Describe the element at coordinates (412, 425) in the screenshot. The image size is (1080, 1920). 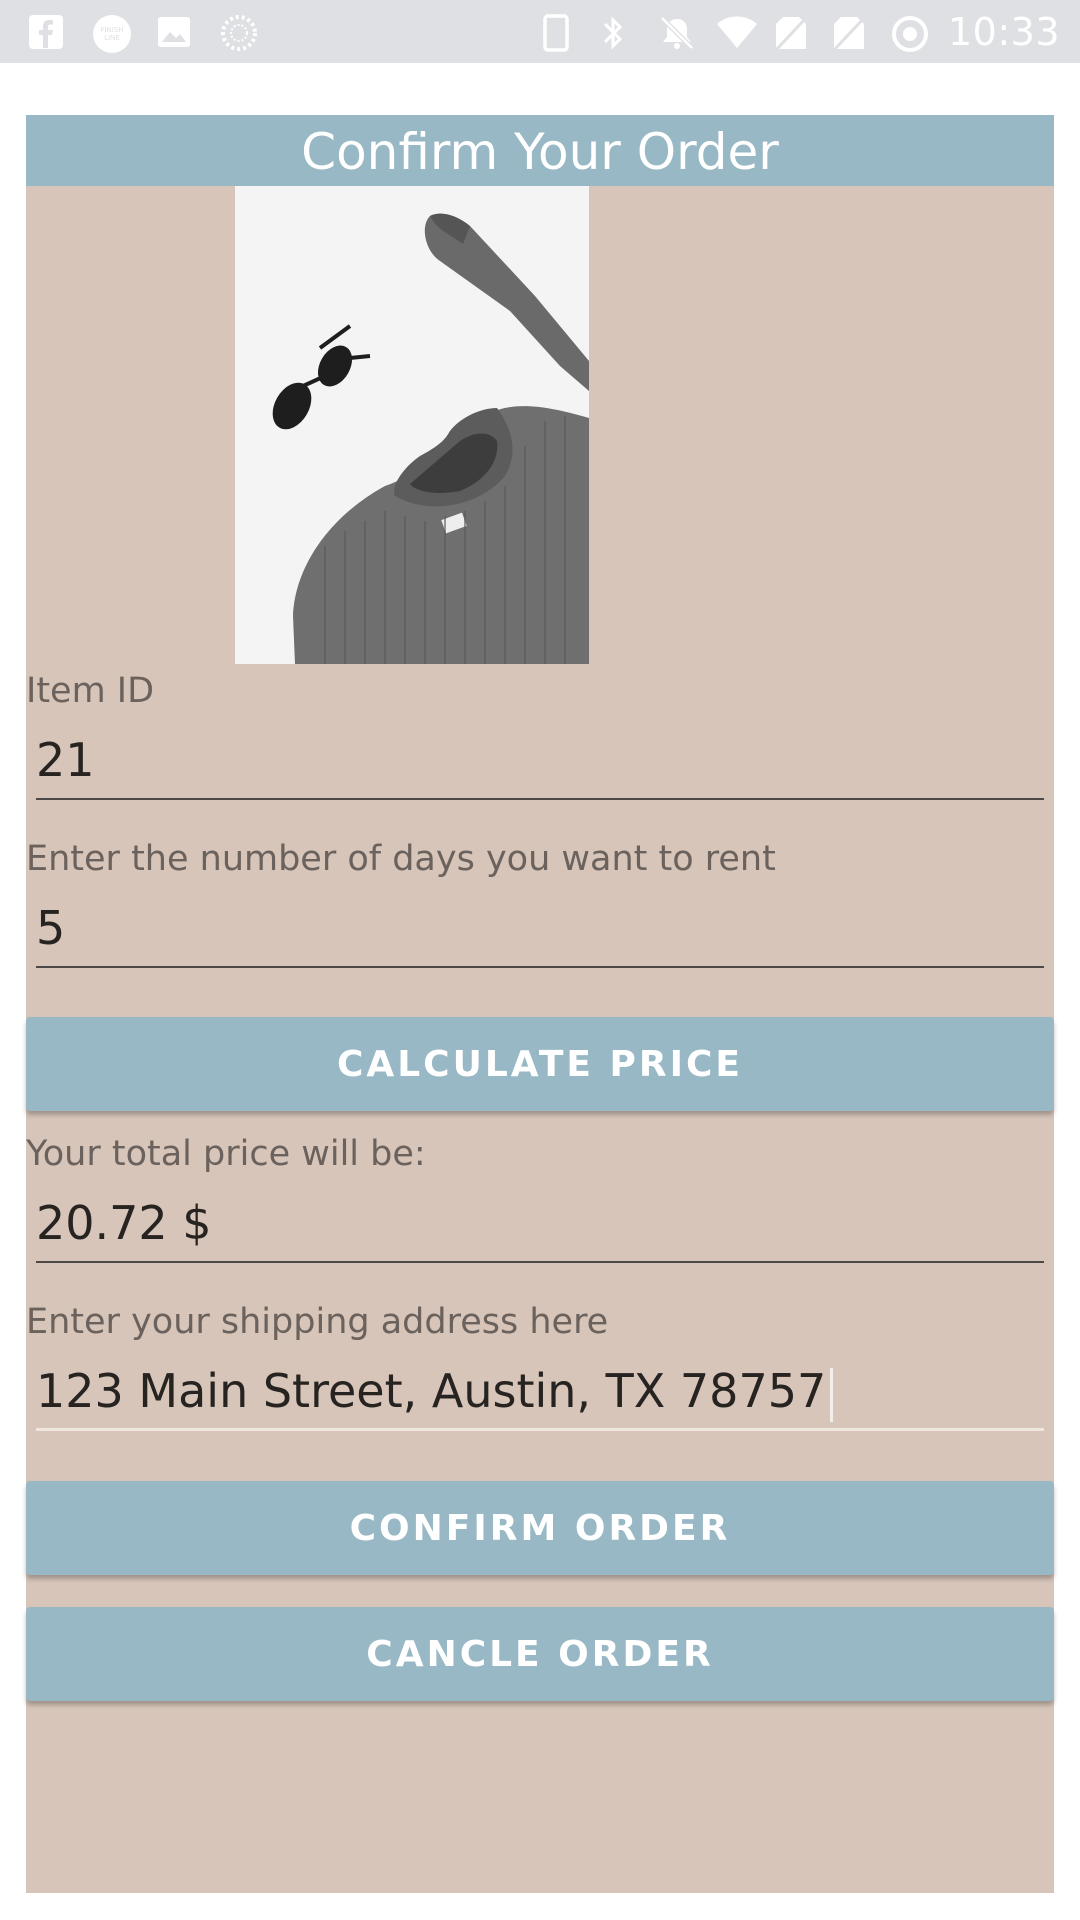
I see `product-image` at that location.